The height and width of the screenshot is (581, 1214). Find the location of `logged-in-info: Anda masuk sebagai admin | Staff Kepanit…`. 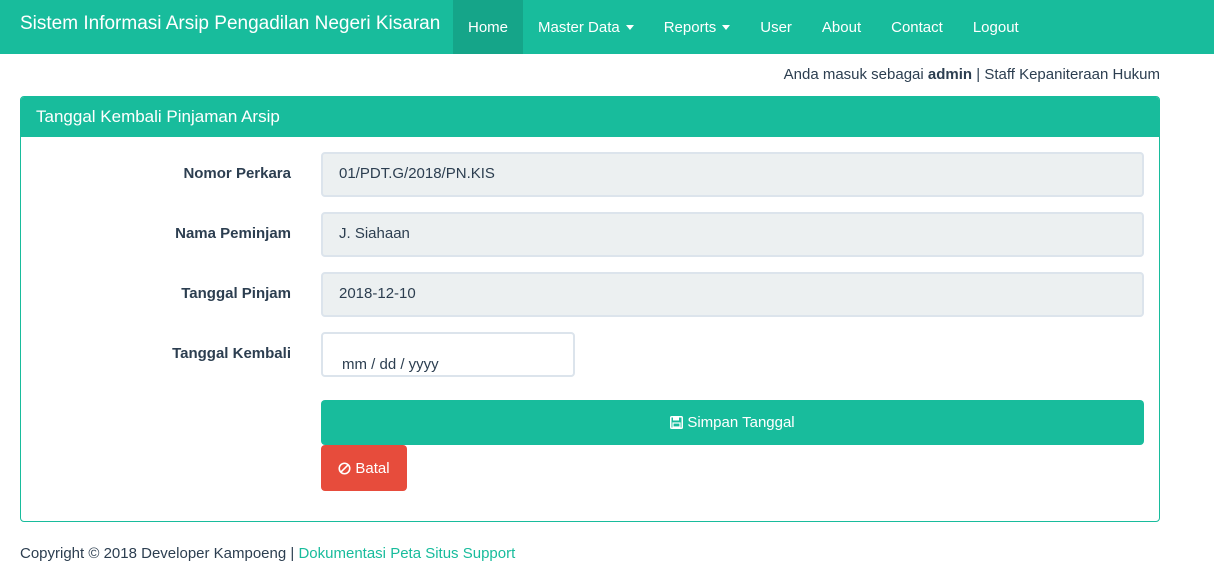

logged-in-info: Anda masuk sebagai admin | Staff Kepanit… is located at coordinates (972, 74).